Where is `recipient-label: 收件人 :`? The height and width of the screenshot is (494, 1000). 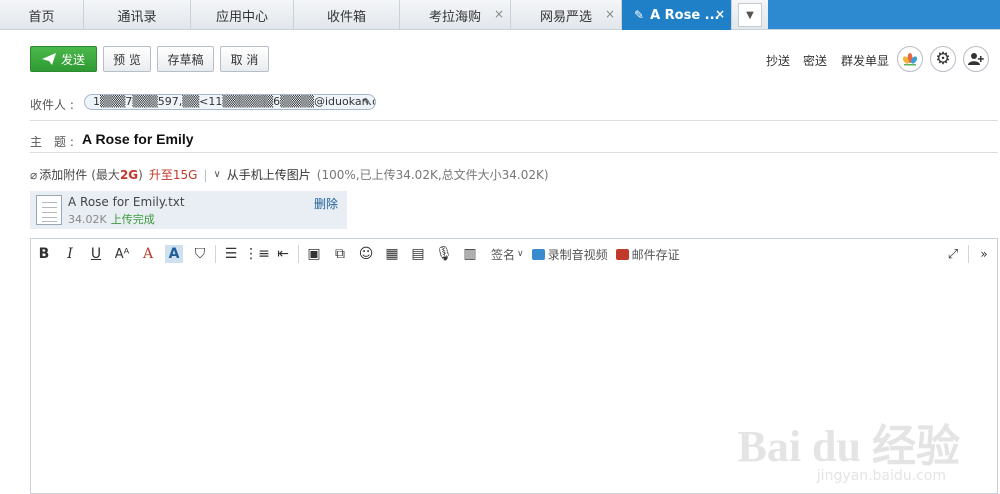 recipient-label: 收件人 : is located at coordinates (52, 104).